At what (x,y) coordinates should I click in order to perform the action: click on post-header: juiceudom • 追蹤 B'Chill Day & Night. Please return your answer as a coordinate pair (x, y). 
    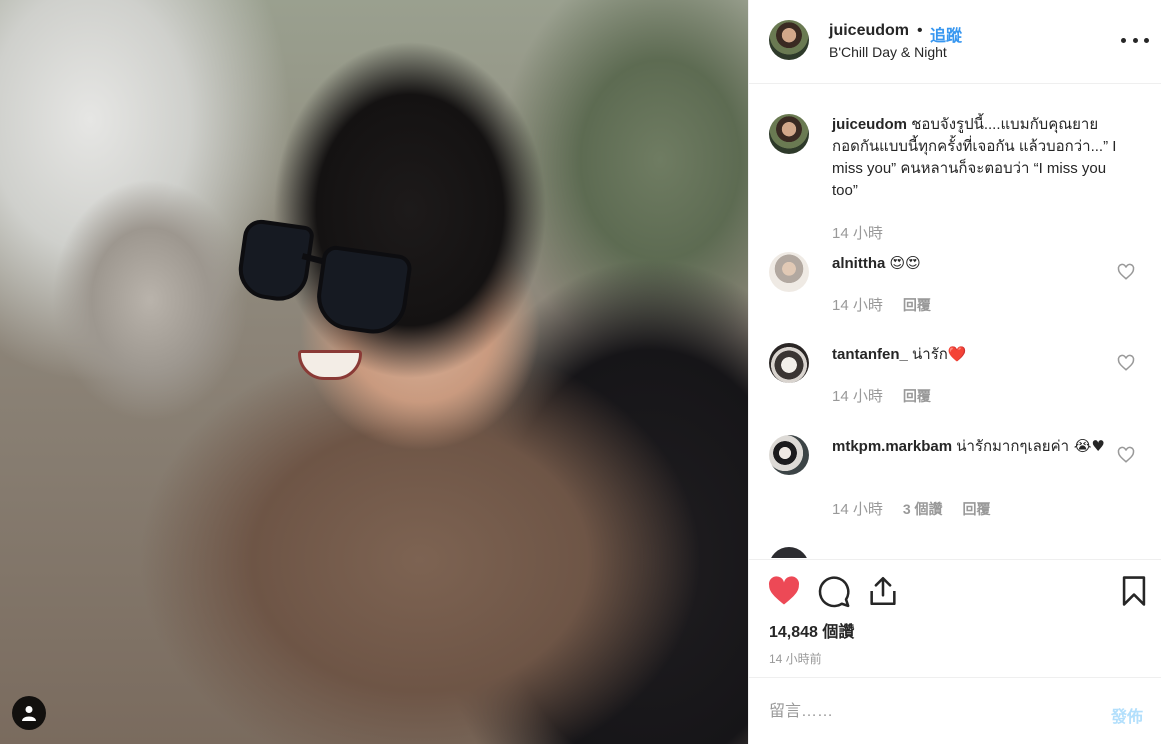
    Looking at the image, I should click on (955, 42).